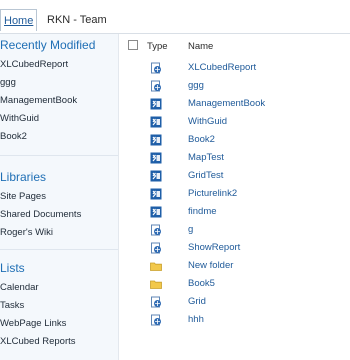 The width and height of the screenshot is (350, 360). Describe the element at coordinates (175, 17) in the screenshot. I see `top-navigation-bar: Home RKN - Team` at that location.